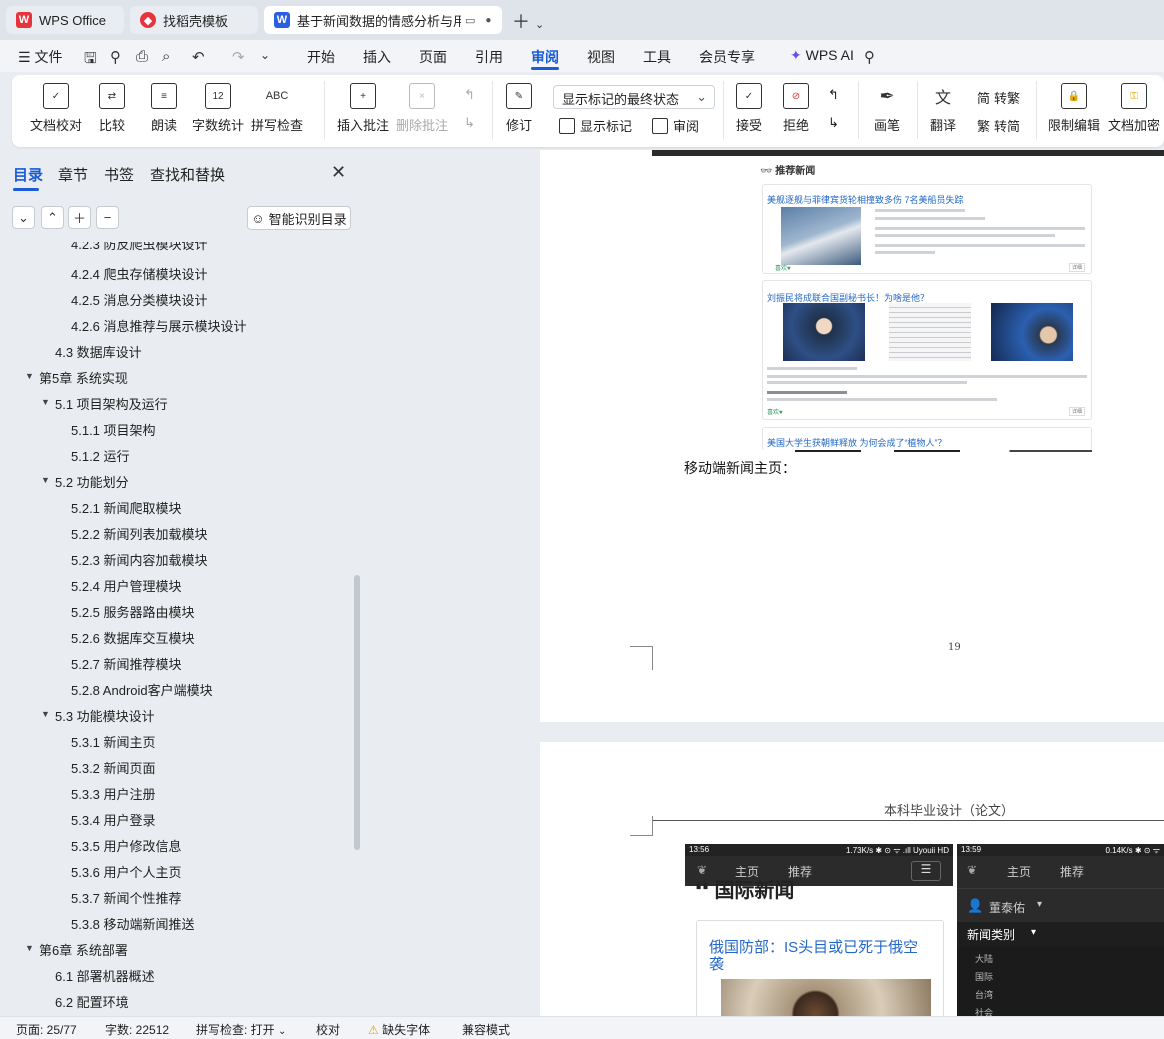 This screenshot has width=1164, height=1039. What do you see at coordinates (984, 994) in the screenshot?
I see `category-item: 台湾` at bounding box center [984, 994].